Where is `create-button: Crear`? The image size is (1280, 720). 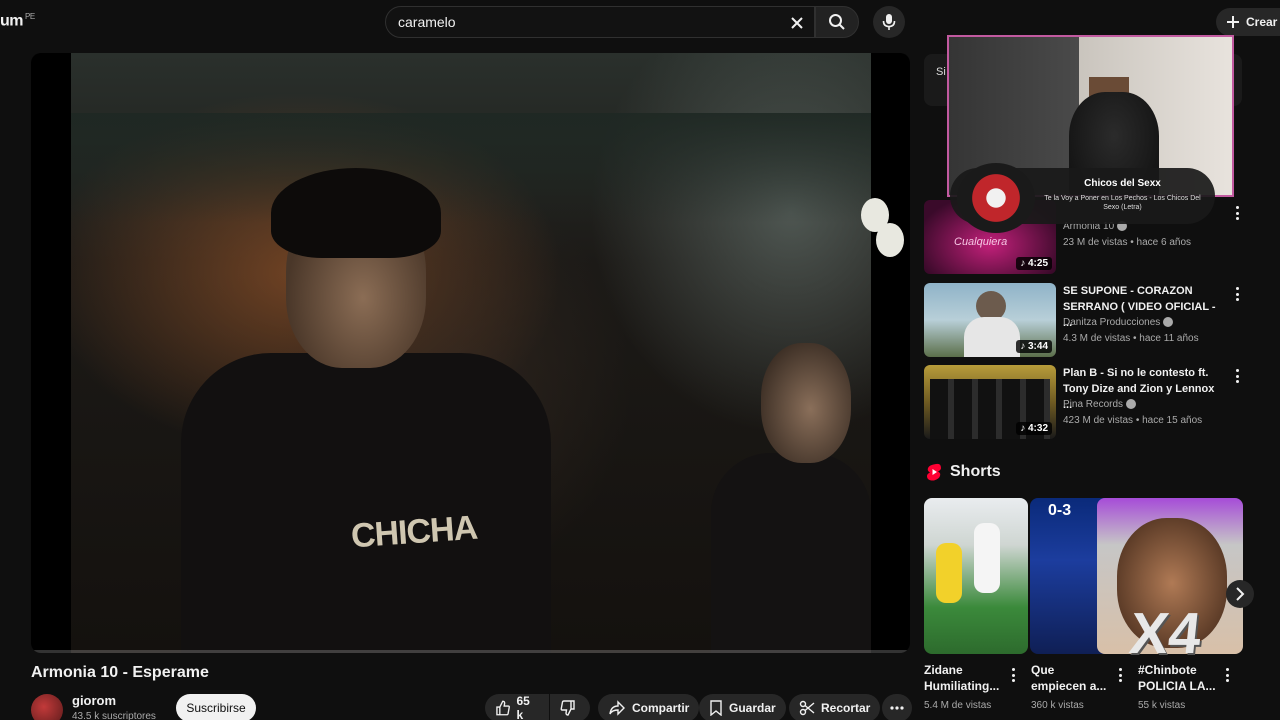
create-button: Crear is located at coordinates (1248, 22).